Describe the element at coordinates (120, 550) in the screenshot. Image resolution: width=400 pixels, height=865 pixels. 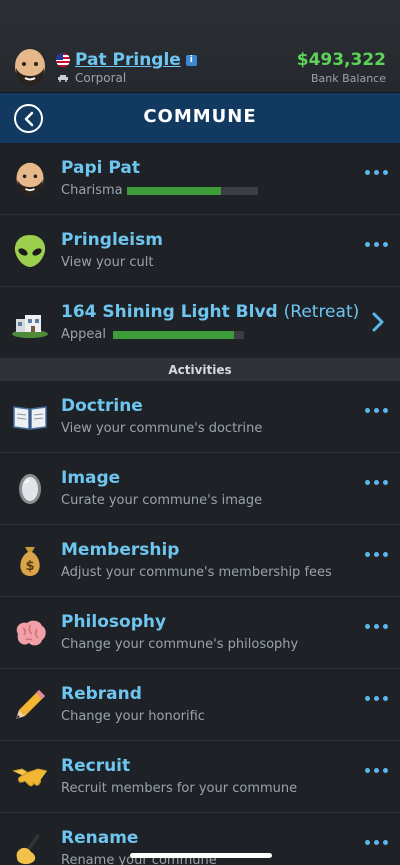
I see `list-item-title: Membership` at that location.